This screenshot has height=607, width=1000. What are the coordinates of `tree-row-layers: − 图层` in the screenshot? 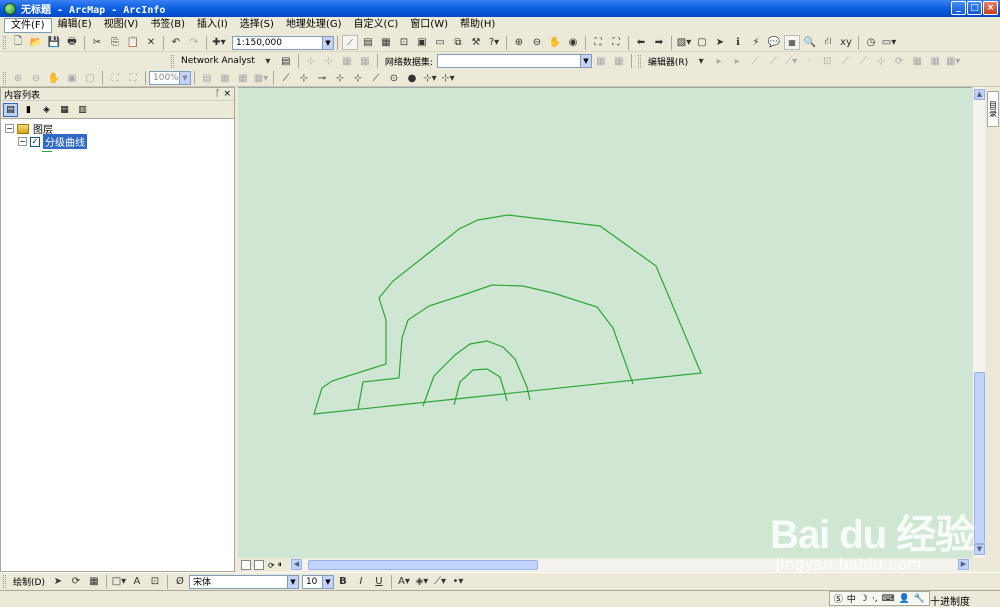 It's located at (117, 129).